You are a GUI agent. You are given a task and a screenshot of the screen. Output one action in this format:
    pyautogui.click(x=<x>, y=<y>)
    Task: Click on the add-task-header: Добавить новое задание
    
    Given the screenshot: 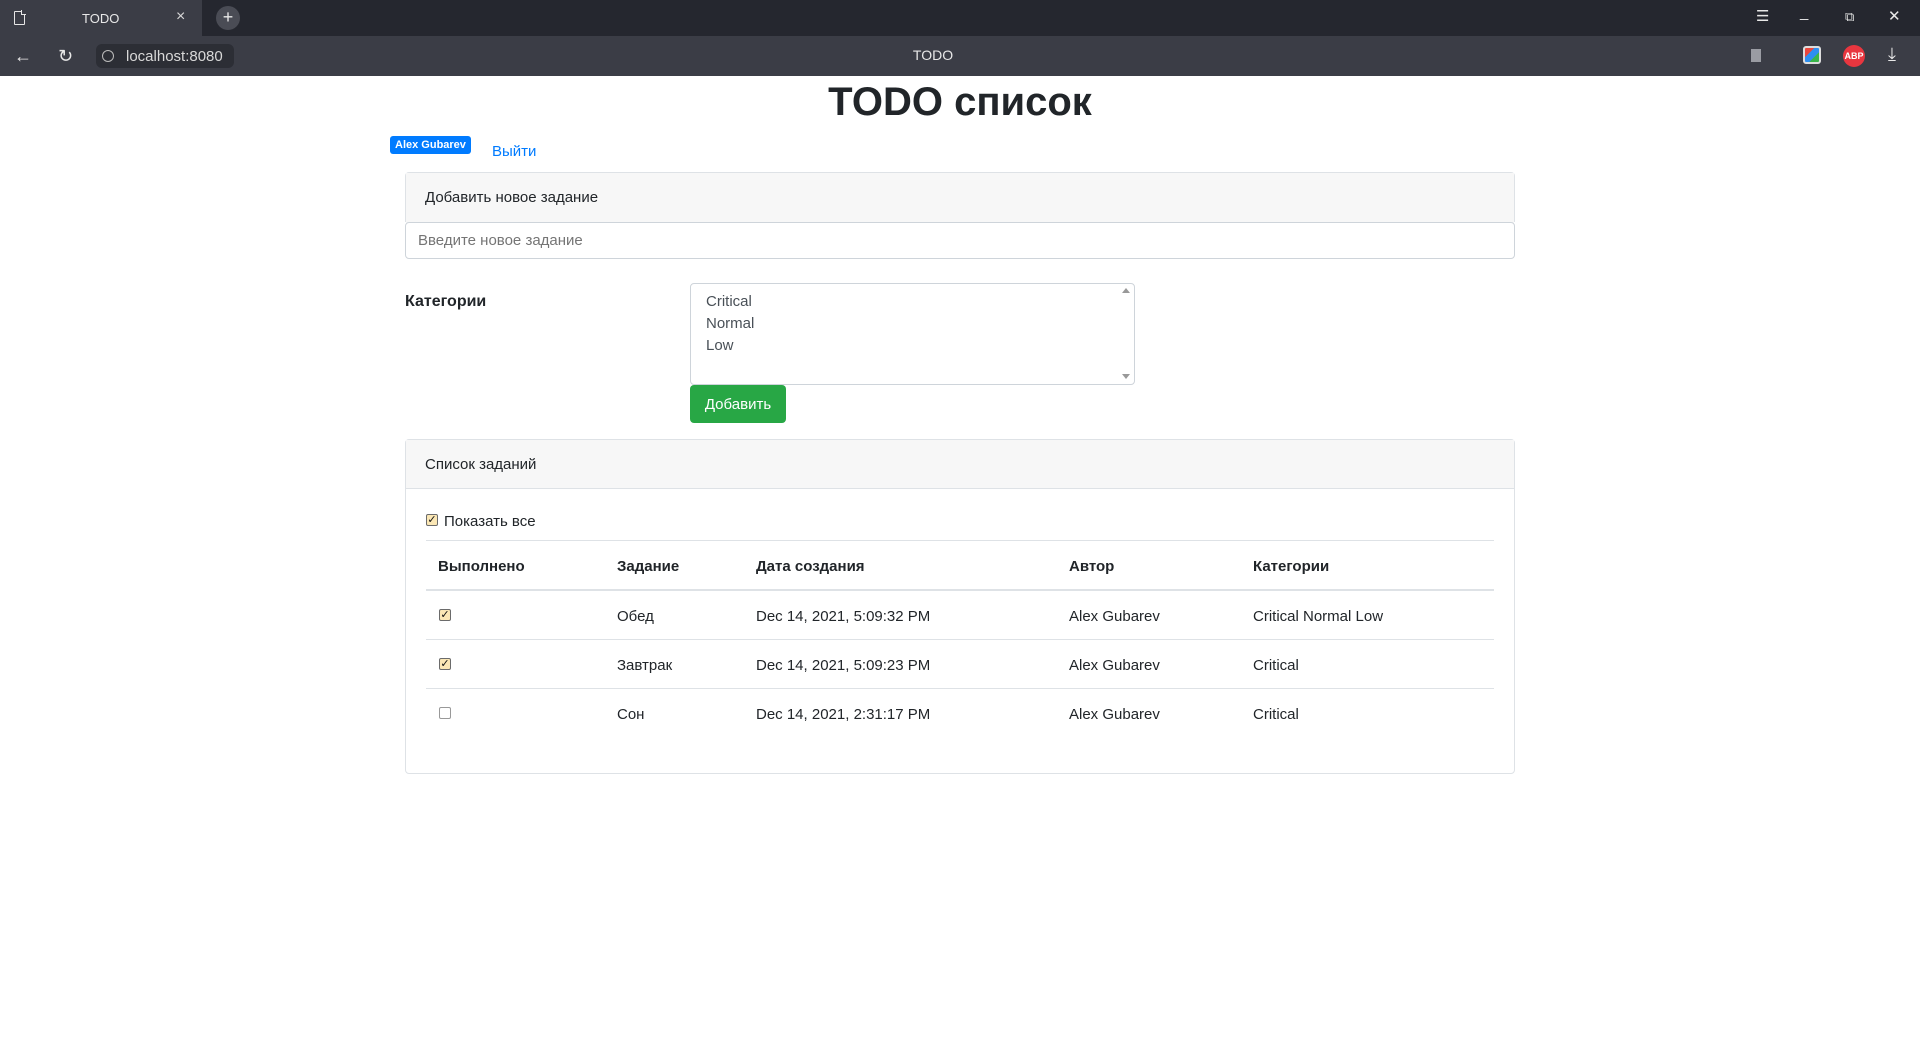 What is the action you would take?
    pyautogui.click(x=960, y=198)
    